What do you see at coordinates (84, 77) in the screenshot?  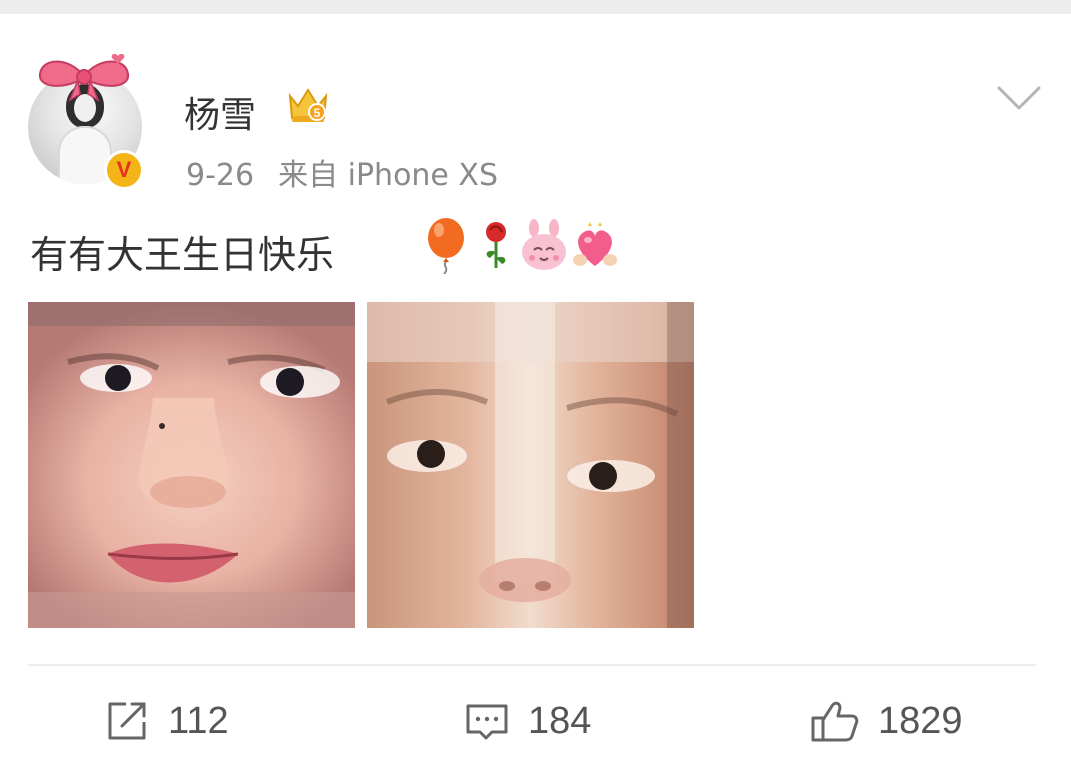 I see `pink-bow-icon` at bounding box center [84, 77].